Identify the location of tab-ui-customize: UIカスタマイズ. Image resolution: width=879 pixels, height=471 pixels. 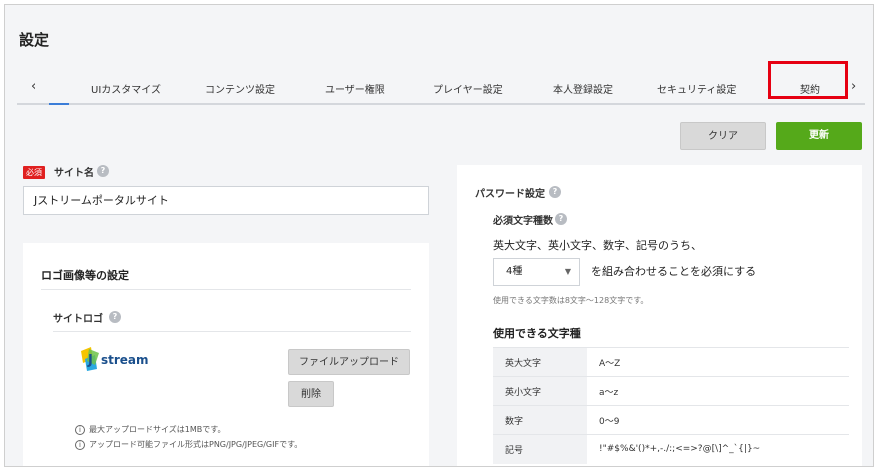
(126, 88).